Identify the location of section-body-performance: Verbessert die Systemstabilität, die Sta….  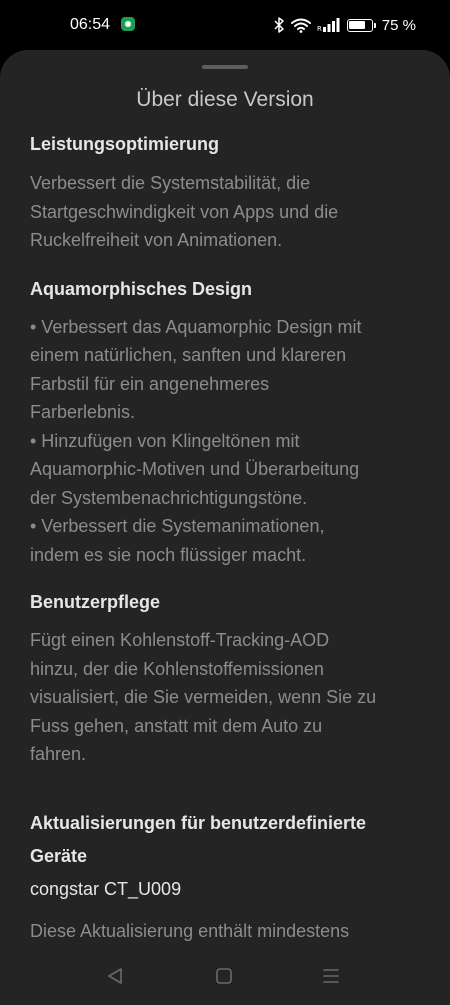
(184, 211).